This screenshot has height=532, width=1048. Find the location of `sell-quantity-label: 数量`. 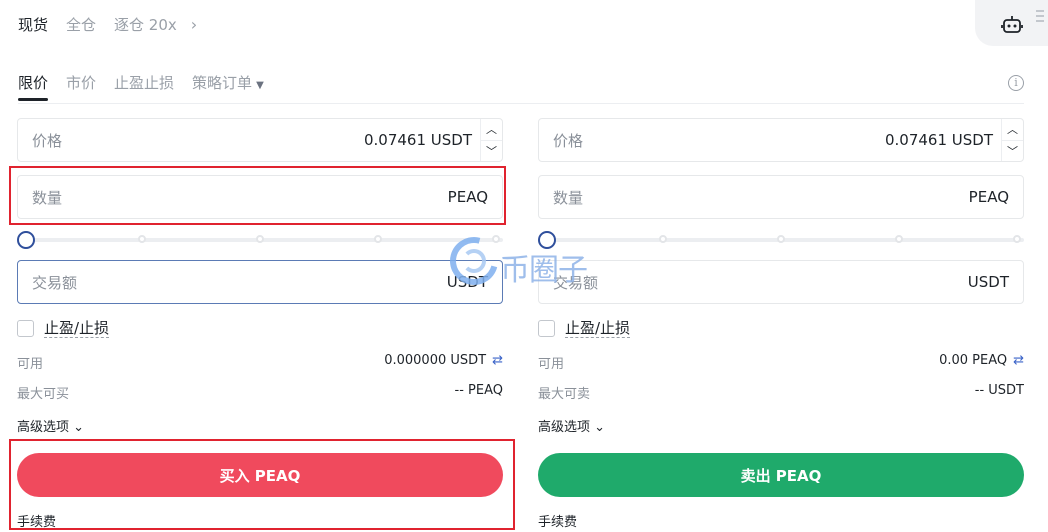

sell-quantity-label: 数量 is located at coordinates (568, 197).